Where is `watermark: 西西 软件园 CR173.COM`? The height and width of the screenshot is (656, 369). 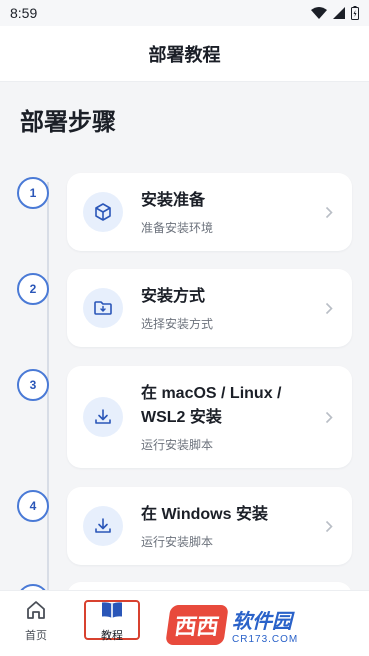
watermark: 西西 软件园 CR173.COM is located at coordinates (266, 625).